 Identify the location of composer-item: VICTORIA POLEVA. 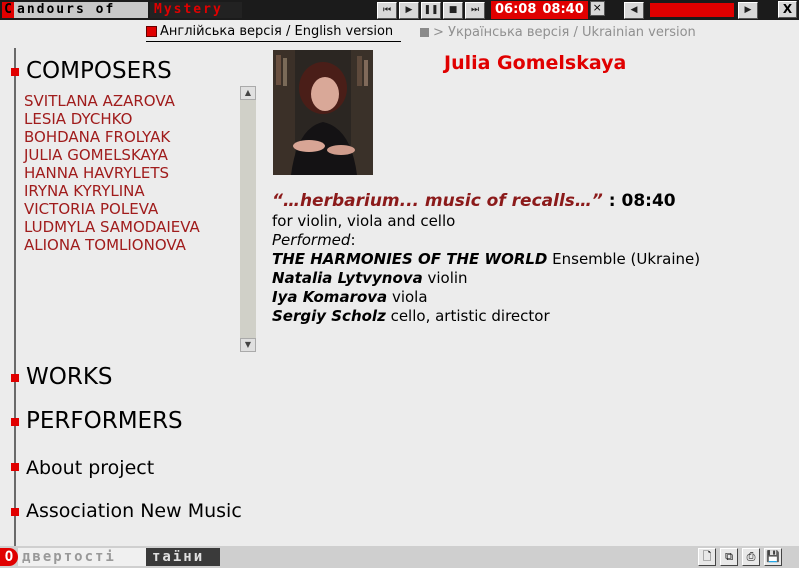
(131, 209).